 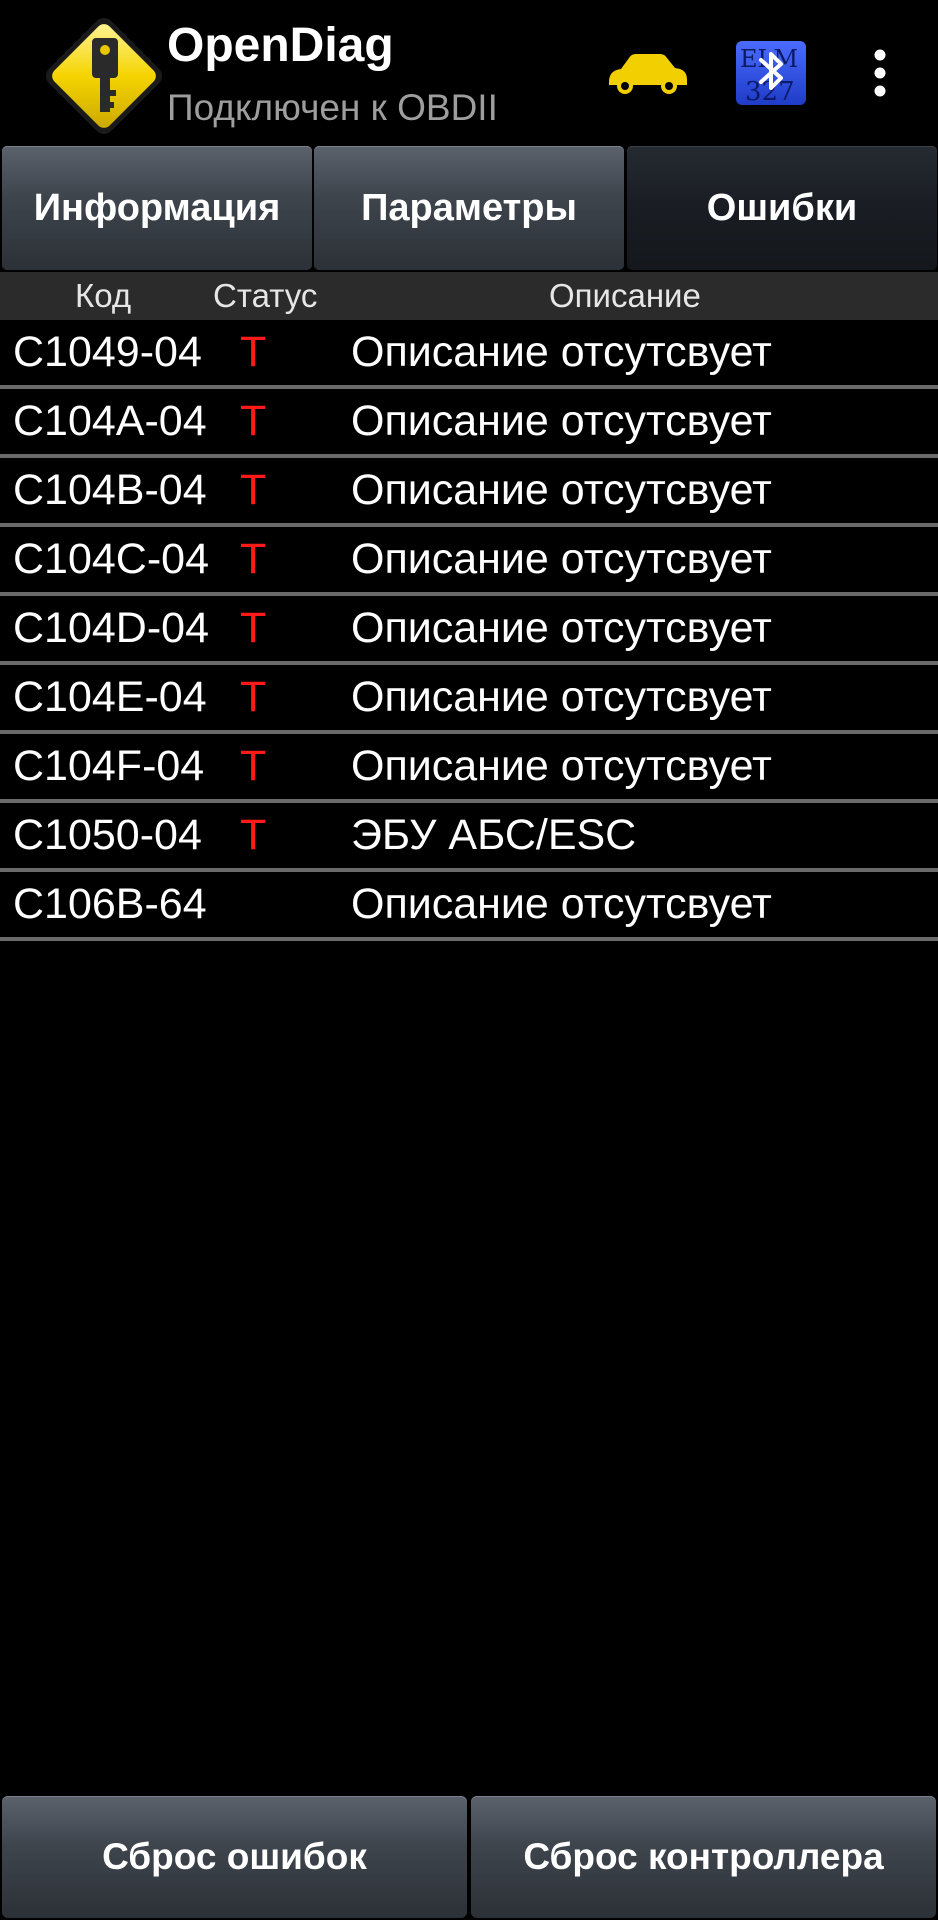 What do you see at coordinates (703, 1857) in the screenshot?
I see `reset-controller-button: Сброс контроллера` at bounding box center [703, 1857].